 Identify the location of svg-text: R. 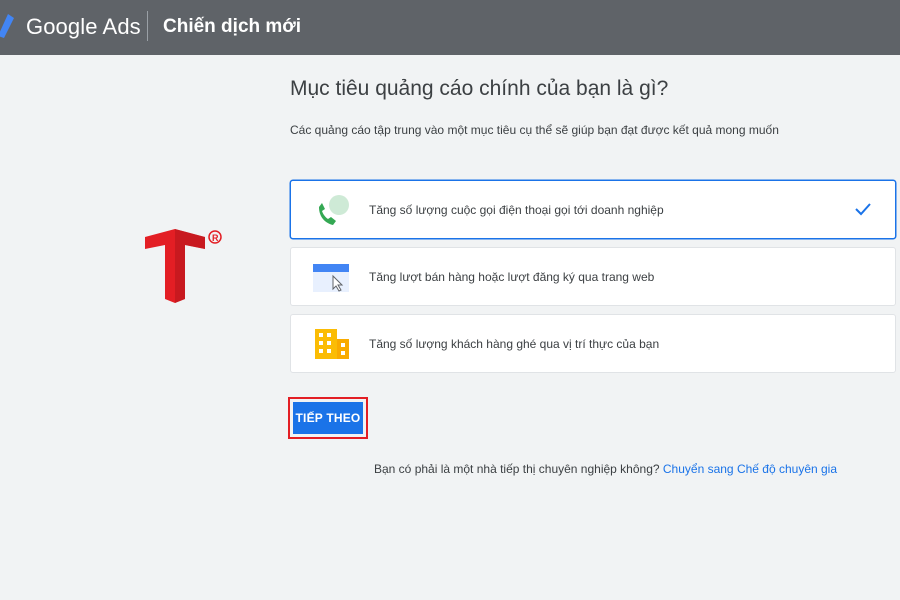
(215, 238).